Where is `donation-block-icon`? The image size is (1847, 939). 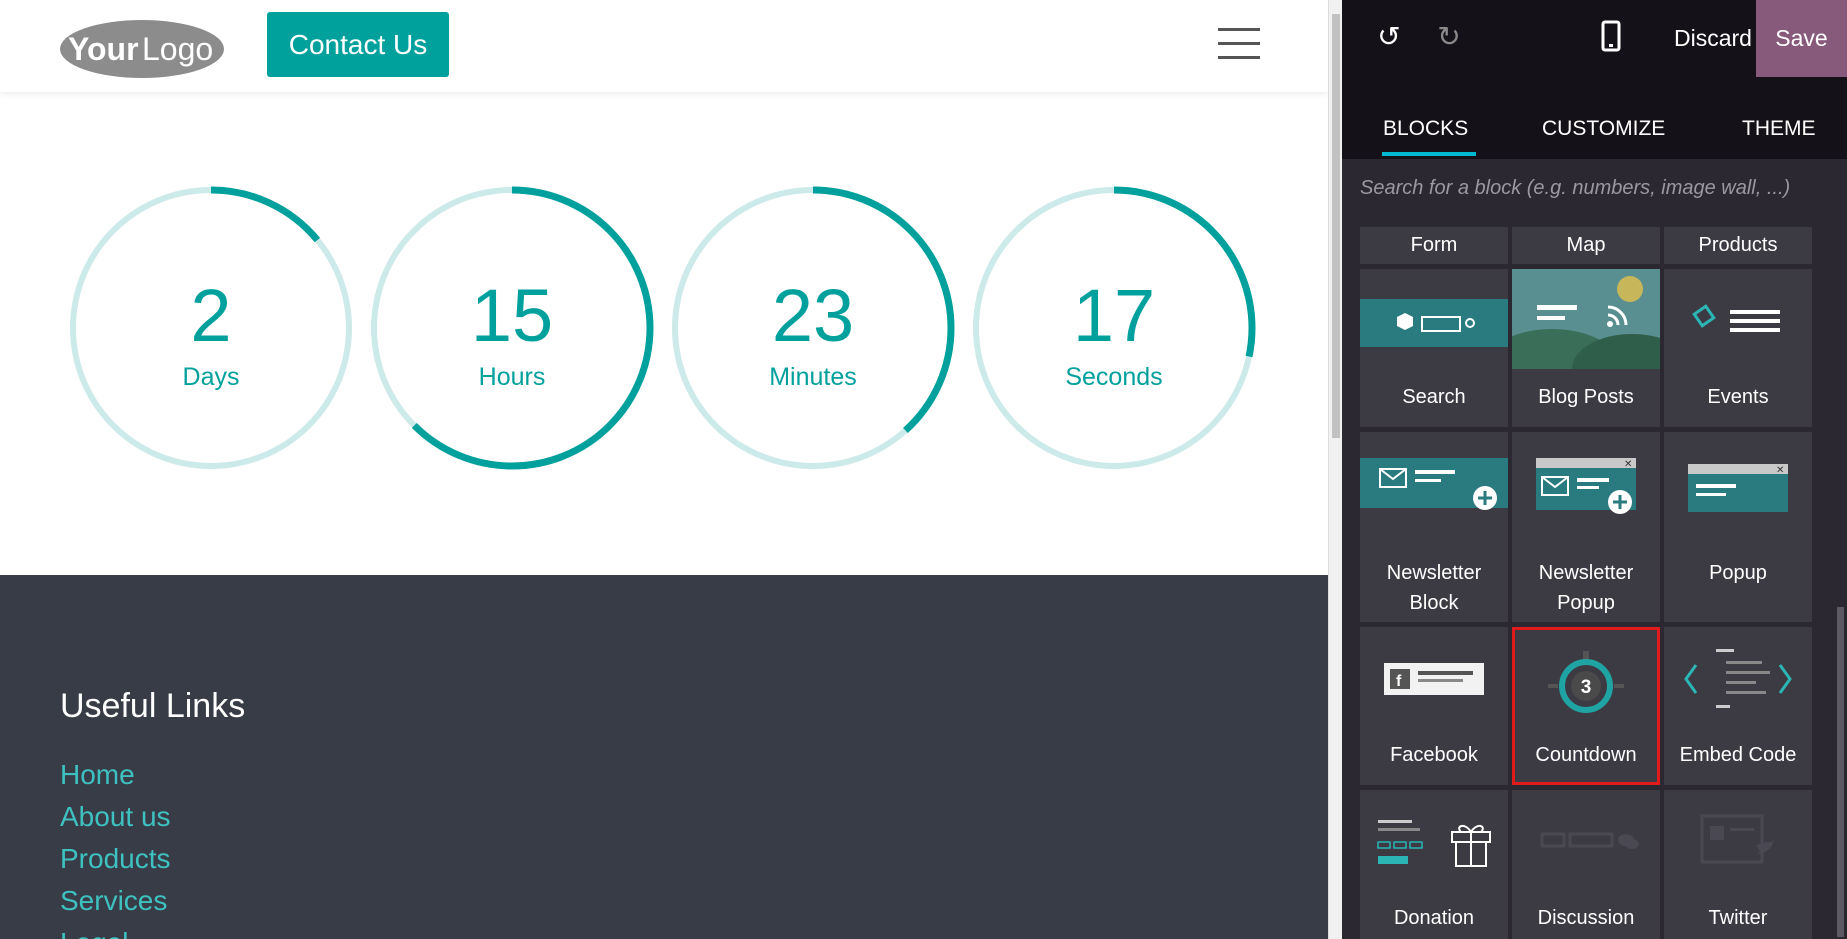
donation-block-icon is located at coordinates (1434, 843).